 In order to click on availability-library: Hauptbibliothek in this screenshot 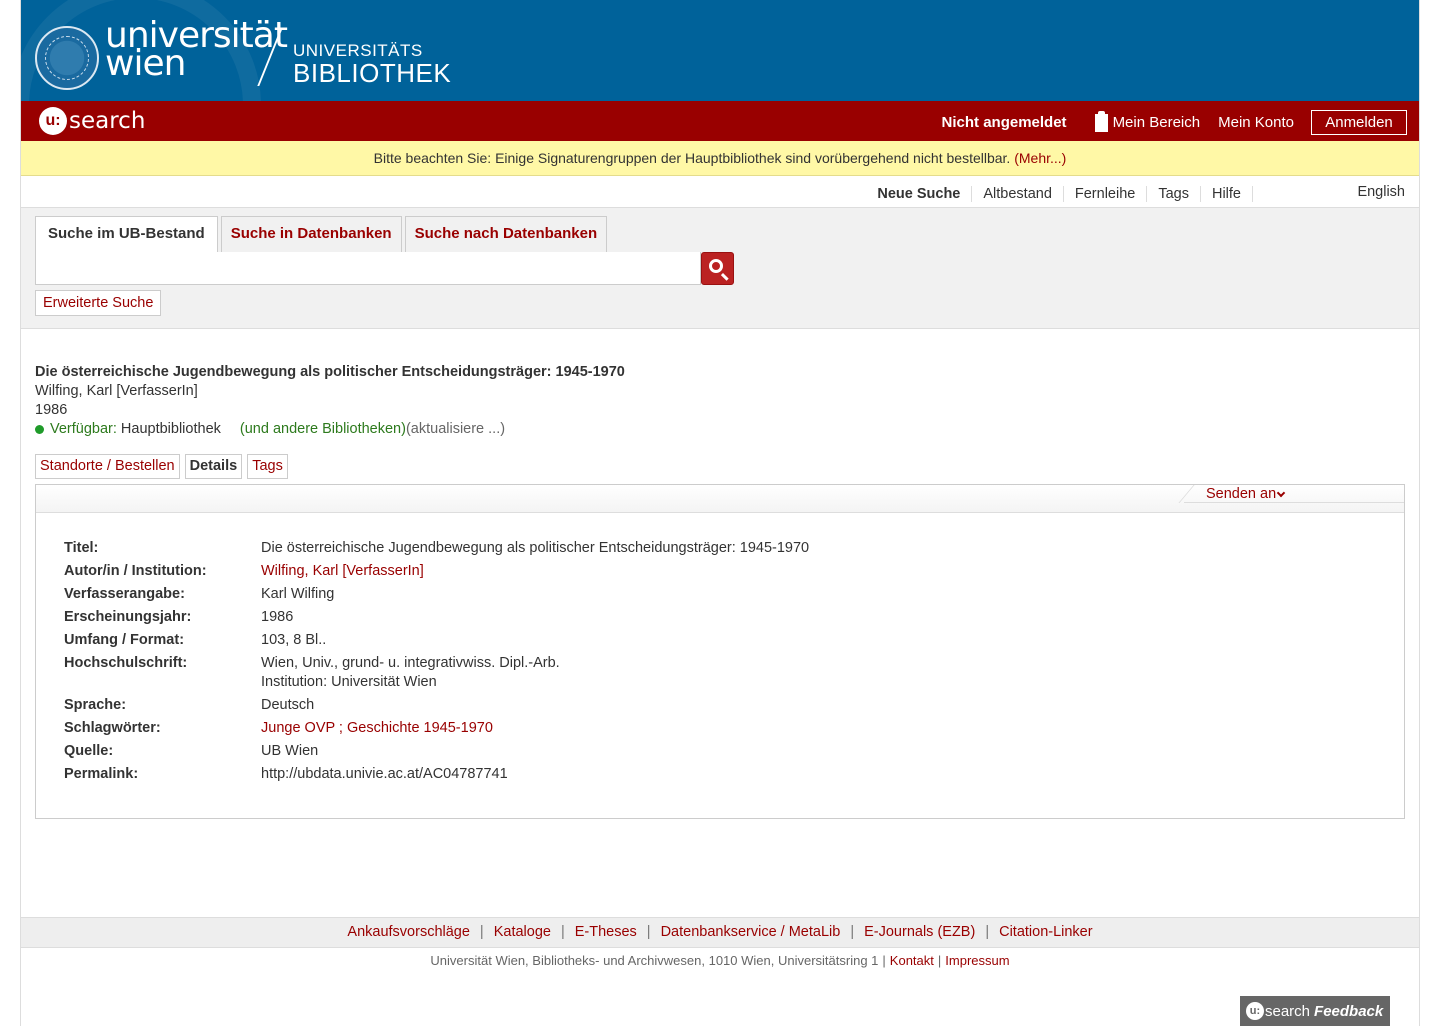, I will do `click(170, 429)`.